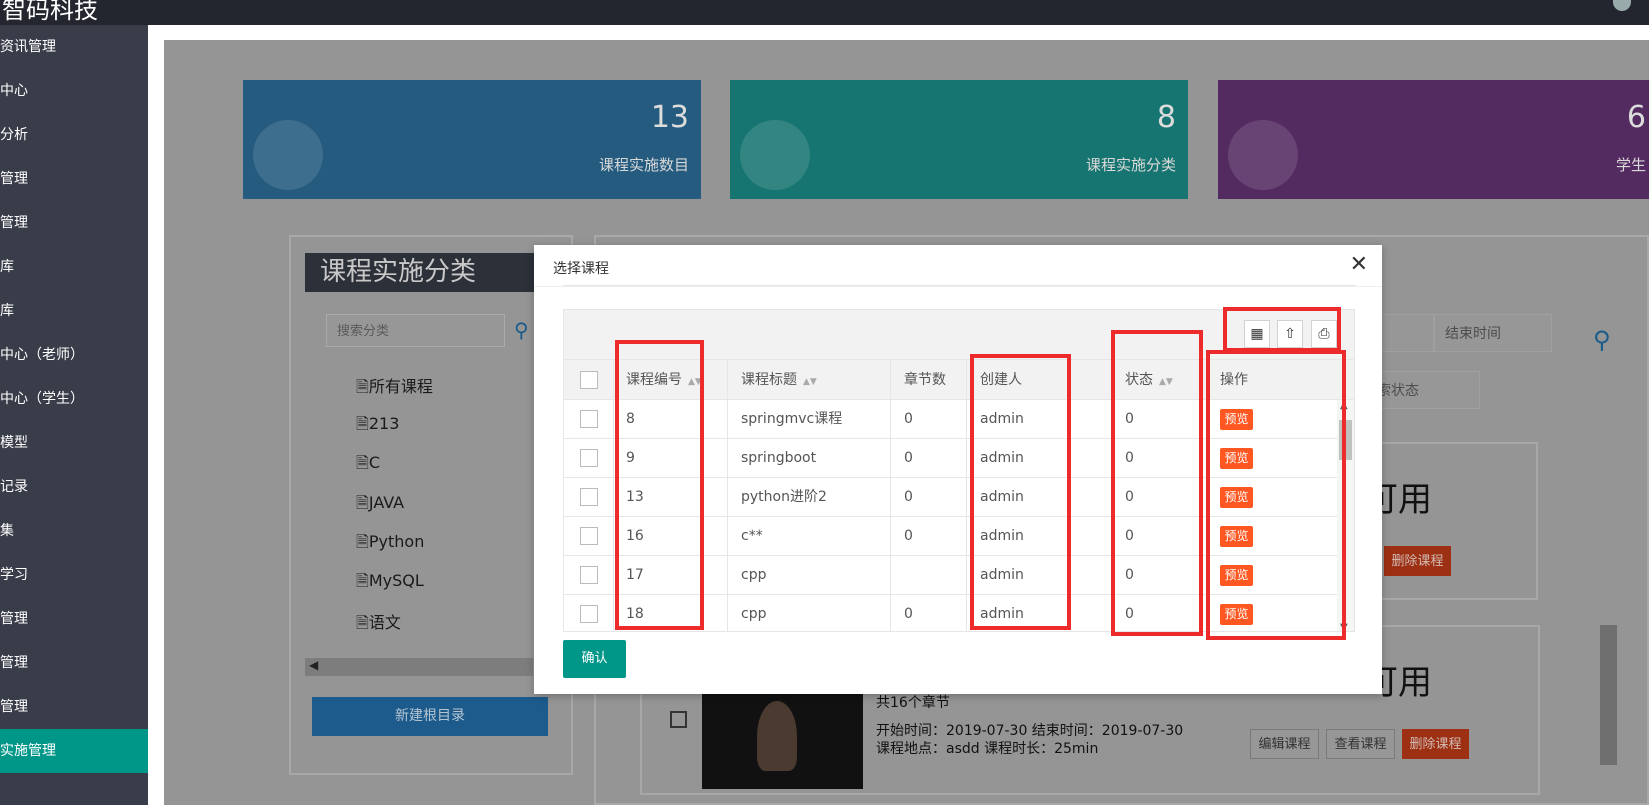 The width and height of the screenshot is (1649, 805). What do you see at coordinates (784, 497) in the screenshot?
I see `cell-title: python进阶2` at bounding box center [784, 497].